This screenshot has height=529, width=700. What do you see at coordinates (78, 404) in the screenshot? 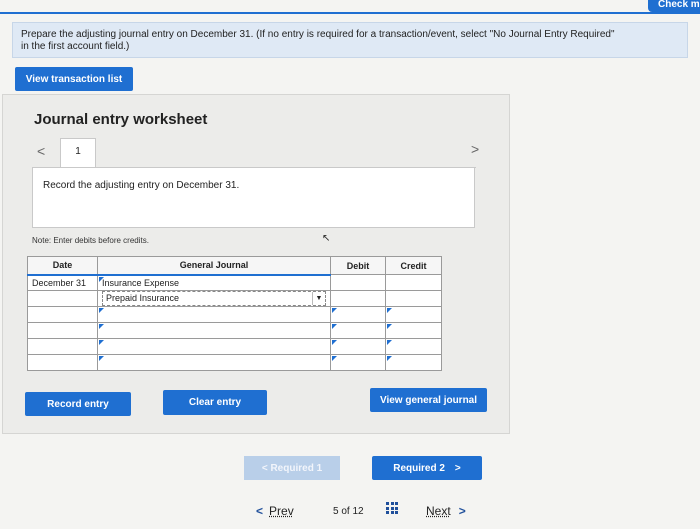
I see `record-entry-button: Record entry` at bounding box center [78, 404].